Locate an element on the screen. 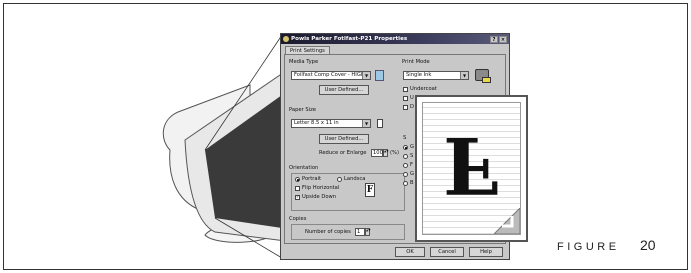 The height and width of the screenshot is (273, 691). partial-label-1: G is located at coordinates (412, 147).